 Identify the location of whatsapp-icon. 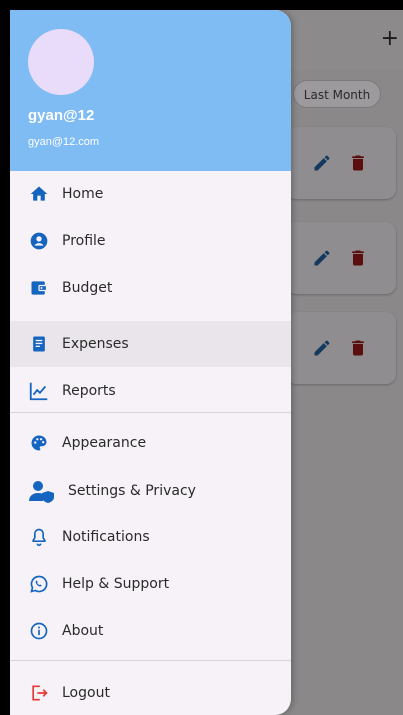
(39, 584).